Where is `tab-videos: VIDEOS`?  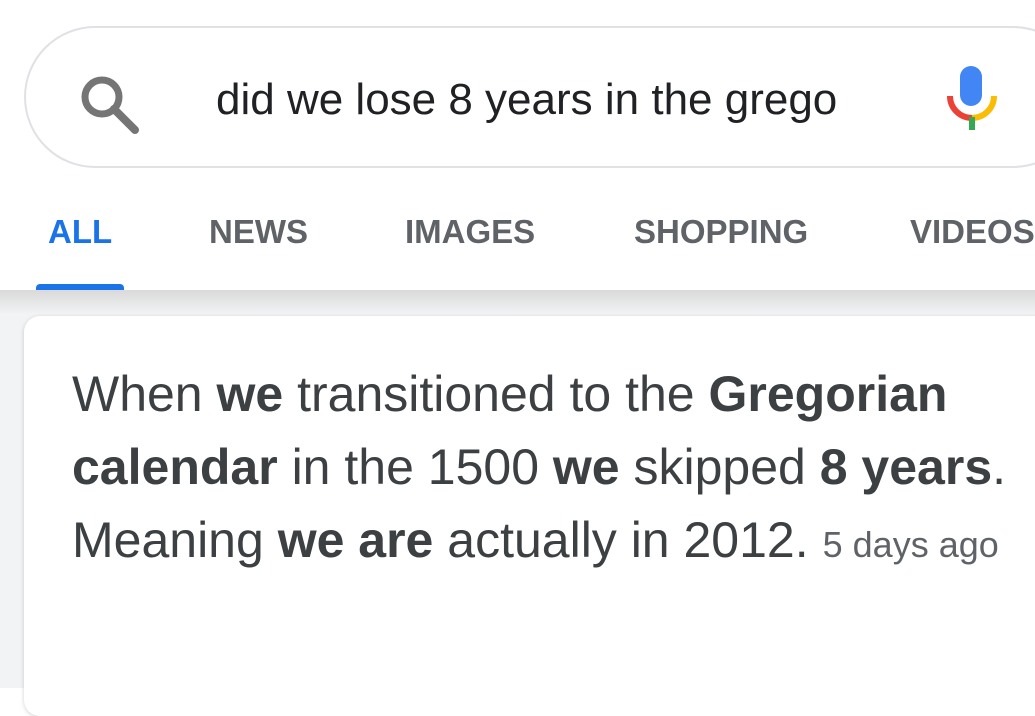
tab-videos: VIDEOS is located at coordinates (972, 232).